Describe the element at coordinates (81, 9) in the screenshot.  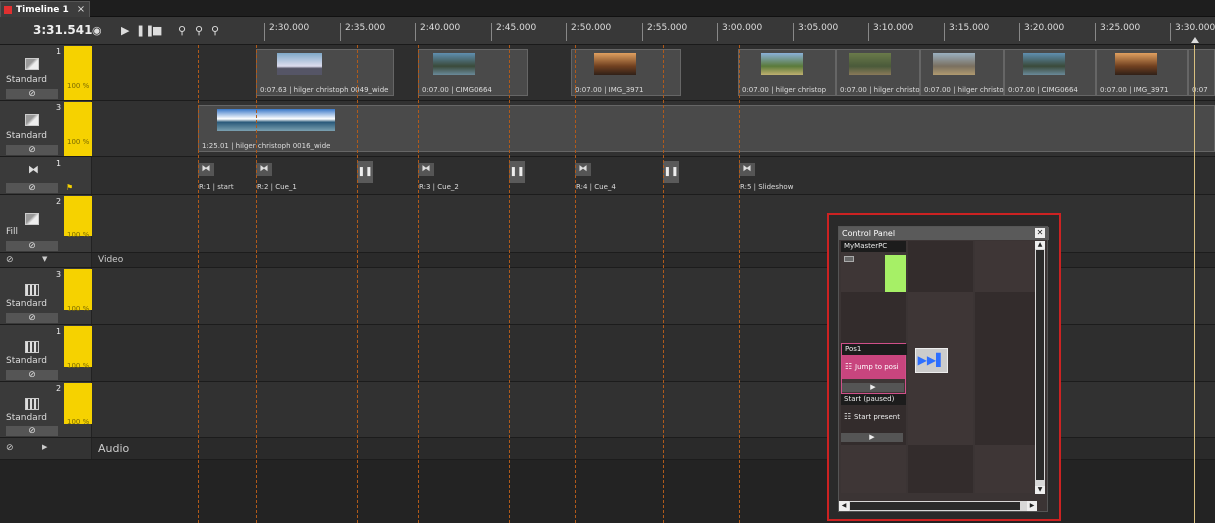
I see `tab-close-icon: ×` at that location.